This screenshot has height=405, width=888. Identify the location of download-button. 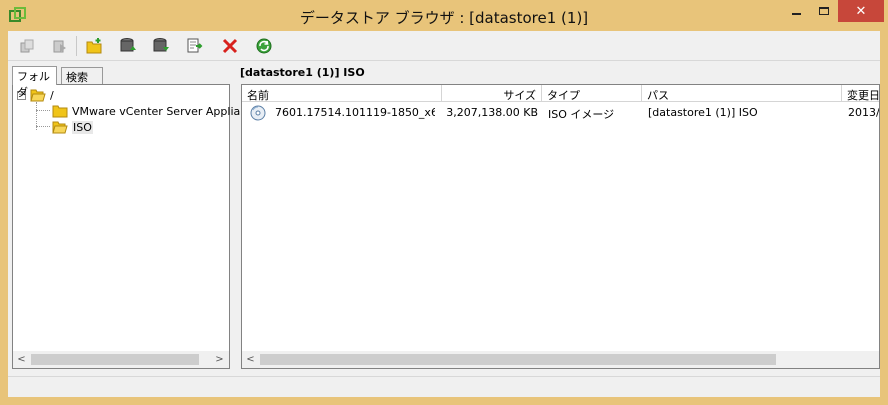
(161, 46).